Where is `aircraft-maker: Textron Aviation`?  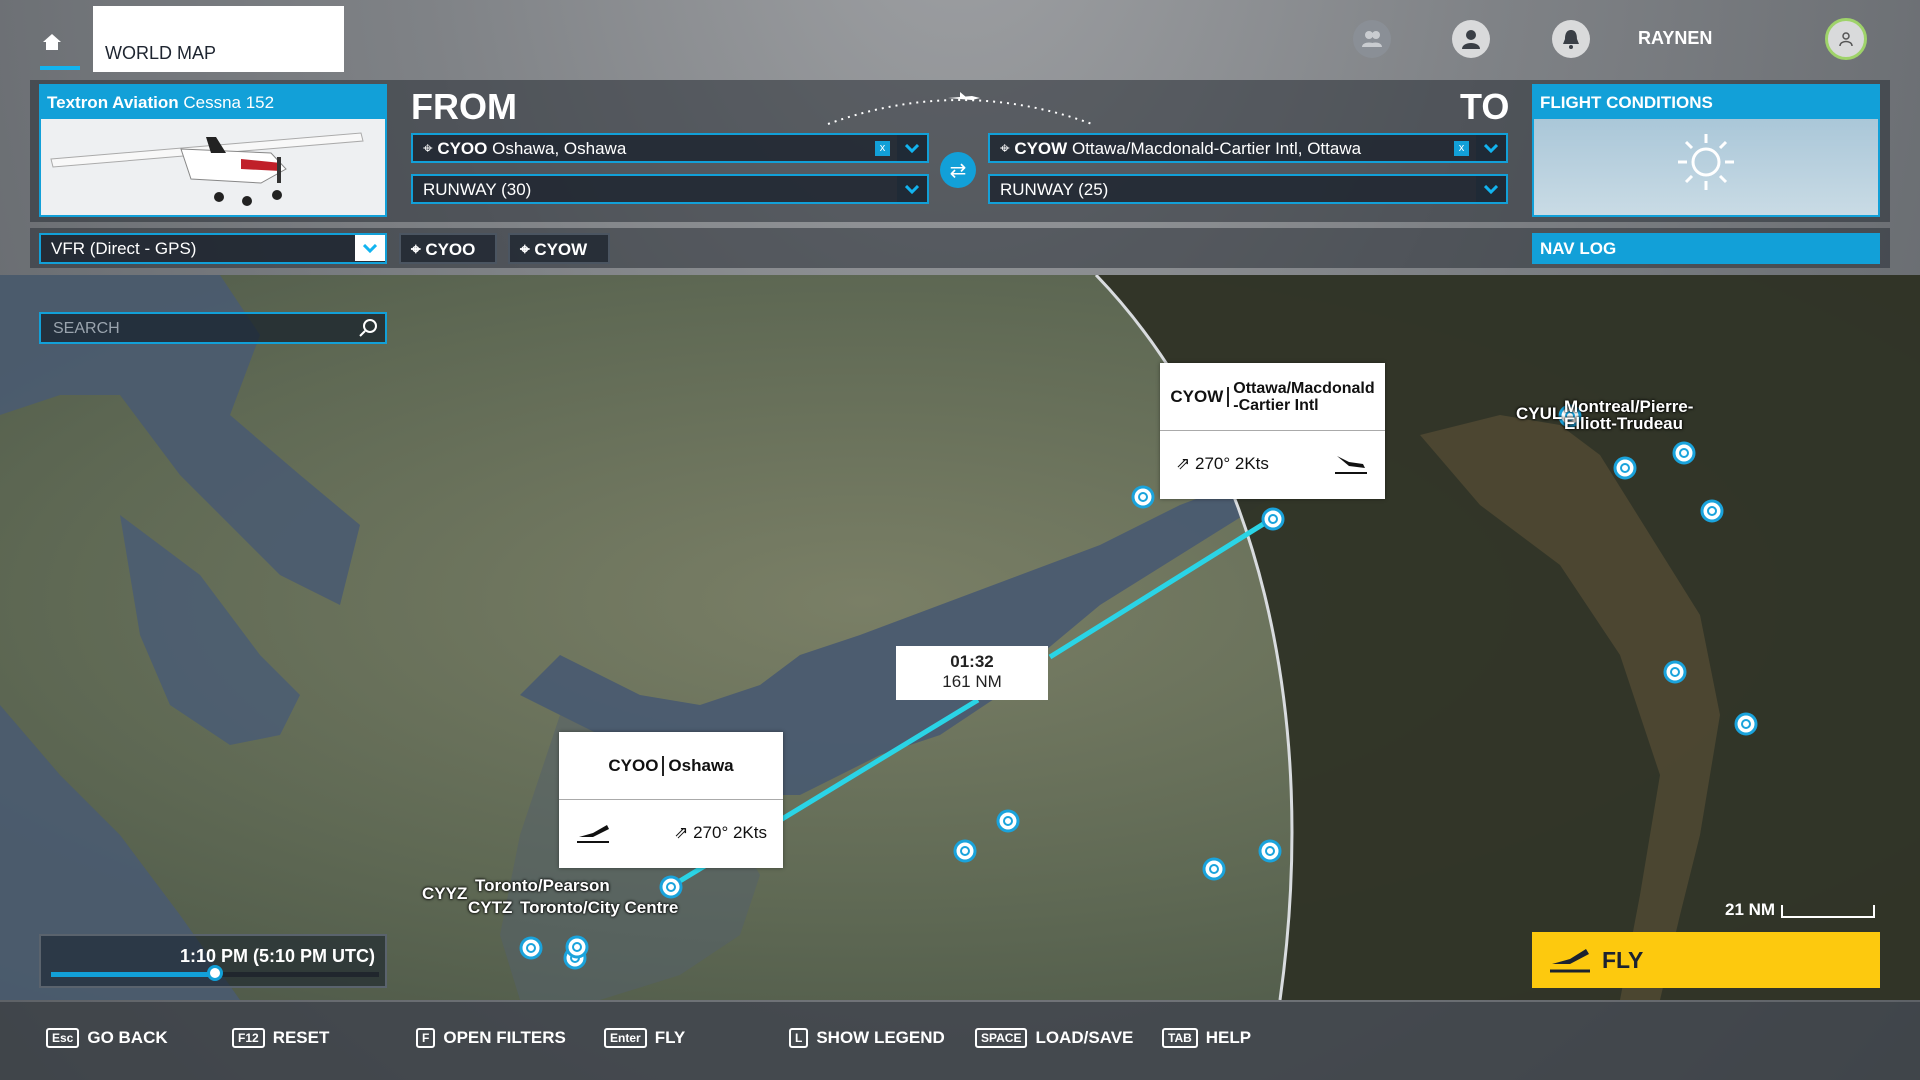 aircraft-maker: Textron Aviation is located at coordinates (113, 102).